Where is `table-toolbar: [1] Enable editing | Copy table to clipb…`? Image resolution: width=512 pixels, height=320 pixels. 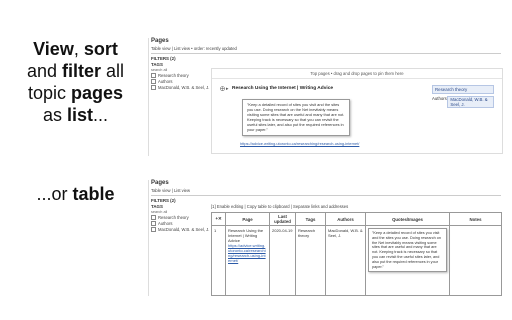
table-toolbar: [1] Enable editing | Copy table to clipb… is located at coordinates (279, 206).